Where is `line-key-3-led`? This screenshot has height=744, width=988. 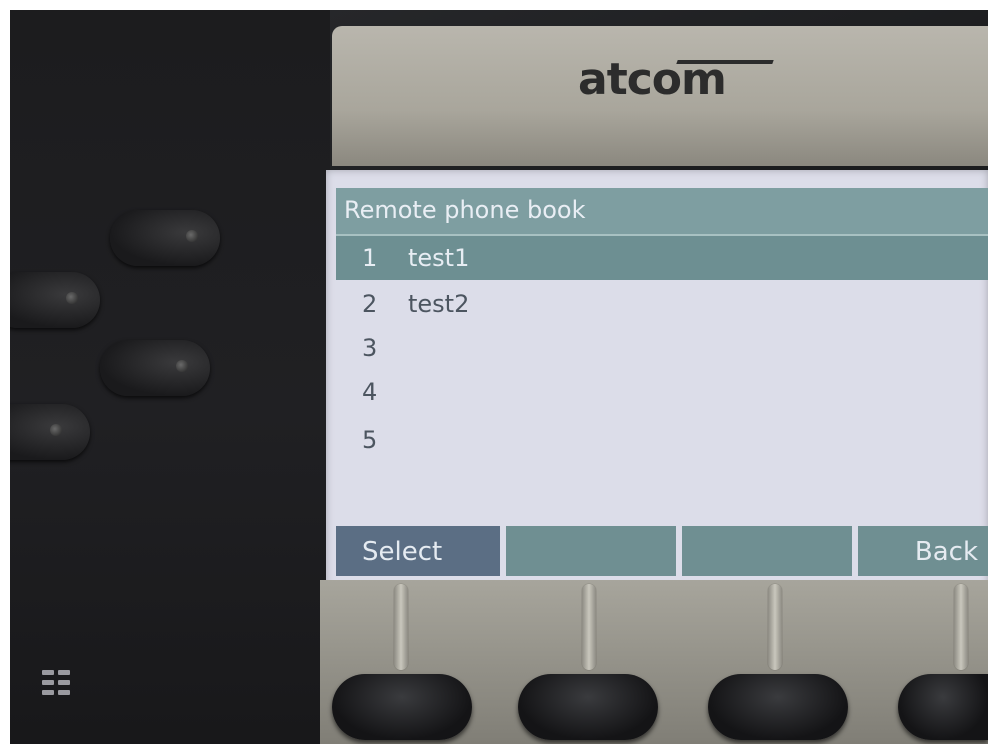 line-key-3-led is located at coordinates (182, 366).